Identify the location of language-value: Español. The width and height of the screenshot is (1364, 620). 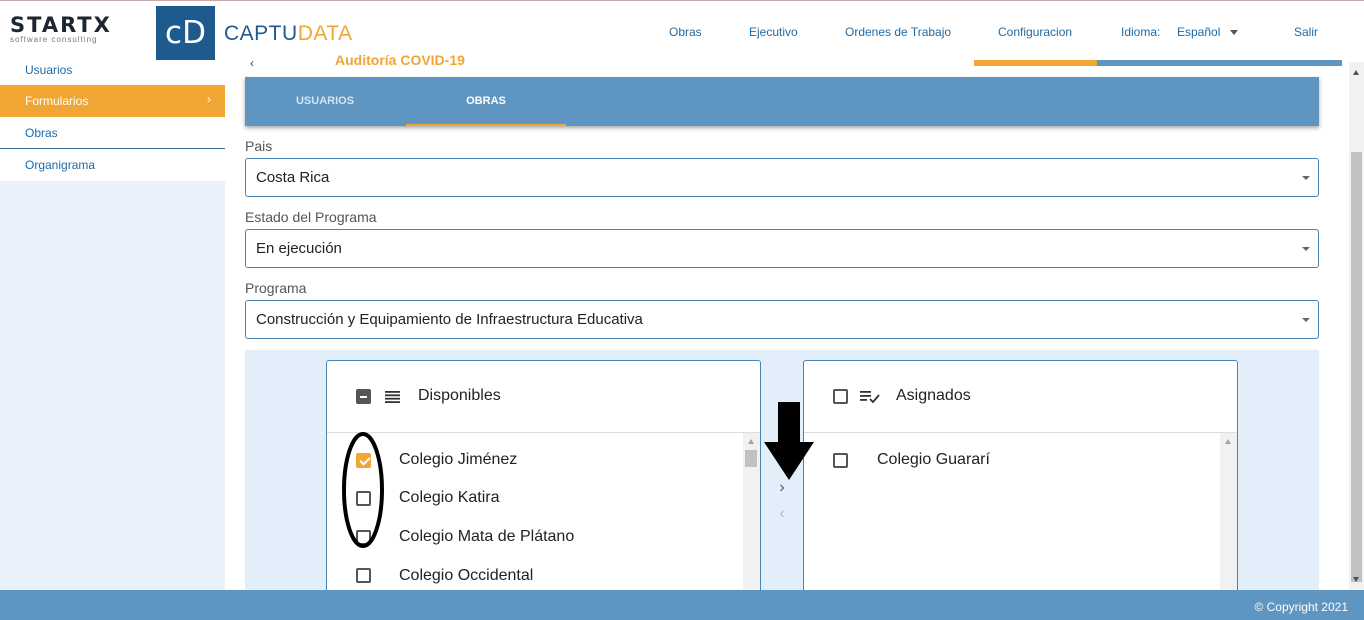
(1199, 32).